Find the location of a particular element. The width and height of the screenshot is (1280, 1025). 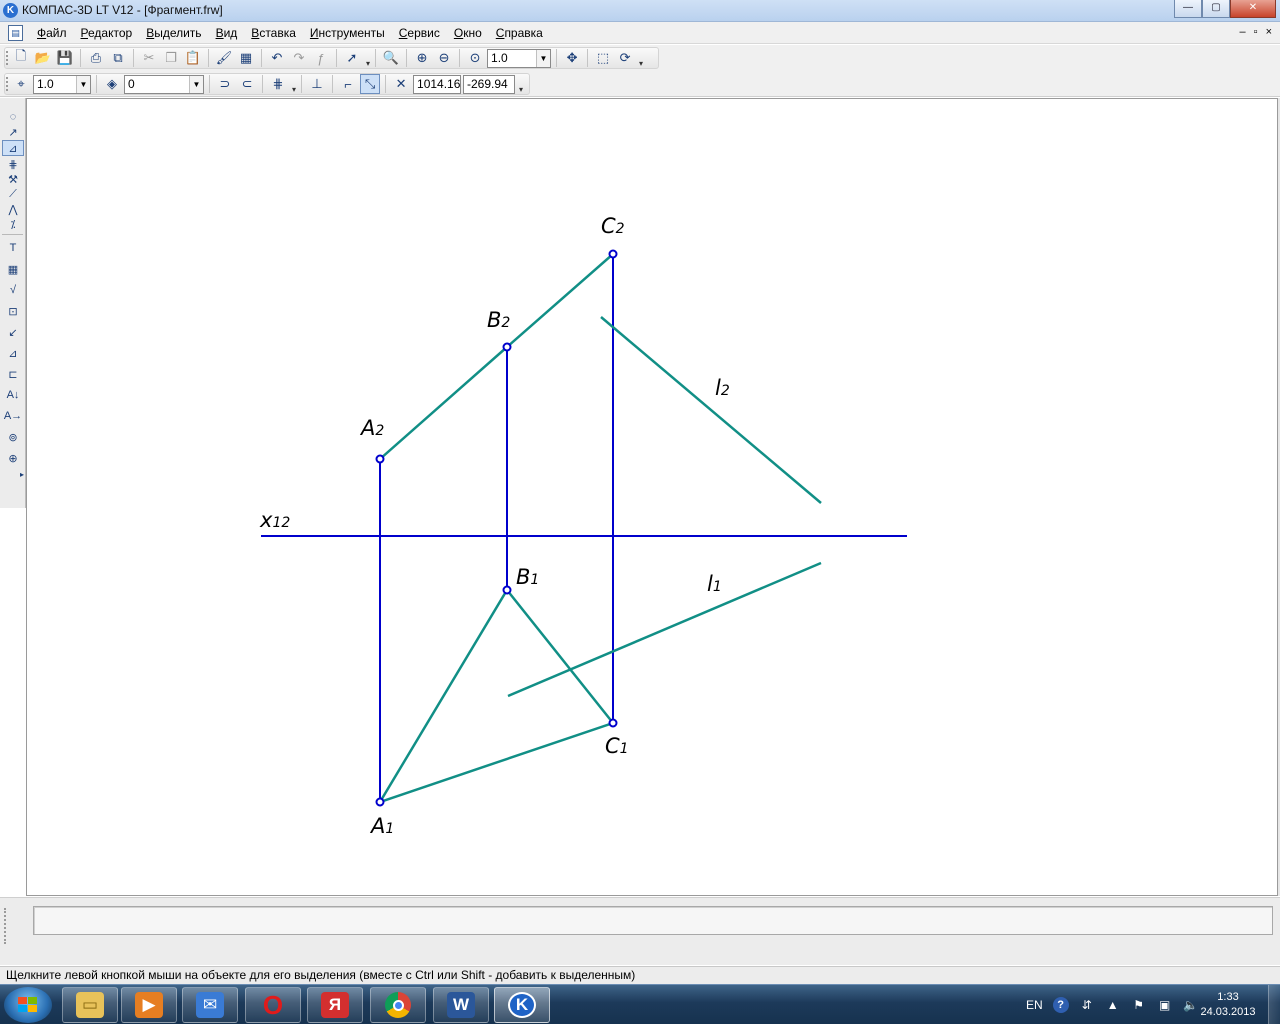

position-icon: ⊿ is located at coordinates (13, 353).